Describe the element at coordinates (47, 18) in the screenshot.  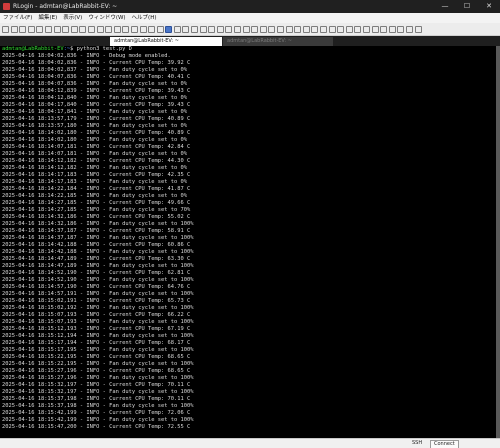
I see `menu-edit: 編集(E)` at that location.